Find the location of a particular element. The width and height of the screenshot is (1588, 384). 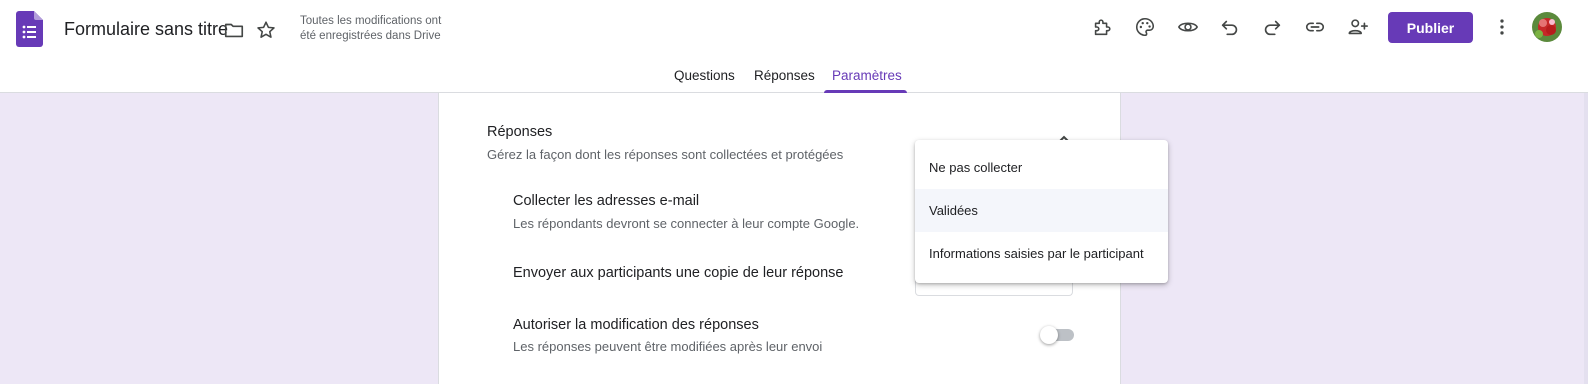

redo-icon is located at coordinates (1272, 27).